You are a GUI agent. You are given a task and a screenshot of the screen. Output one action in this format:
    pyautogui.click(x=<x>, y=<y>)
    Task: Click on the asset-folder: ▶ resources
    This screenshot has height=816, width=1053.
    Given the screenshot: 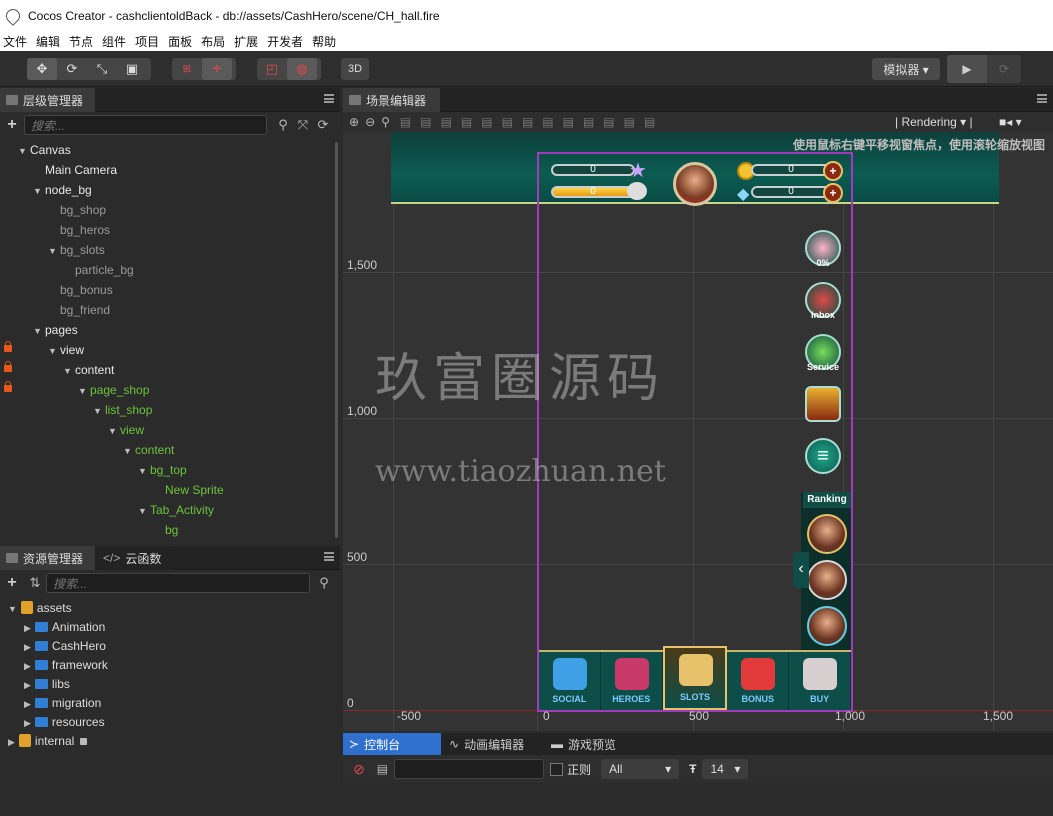 What is the action you would take?
    pyautogui.click(x=174, y=722)
    